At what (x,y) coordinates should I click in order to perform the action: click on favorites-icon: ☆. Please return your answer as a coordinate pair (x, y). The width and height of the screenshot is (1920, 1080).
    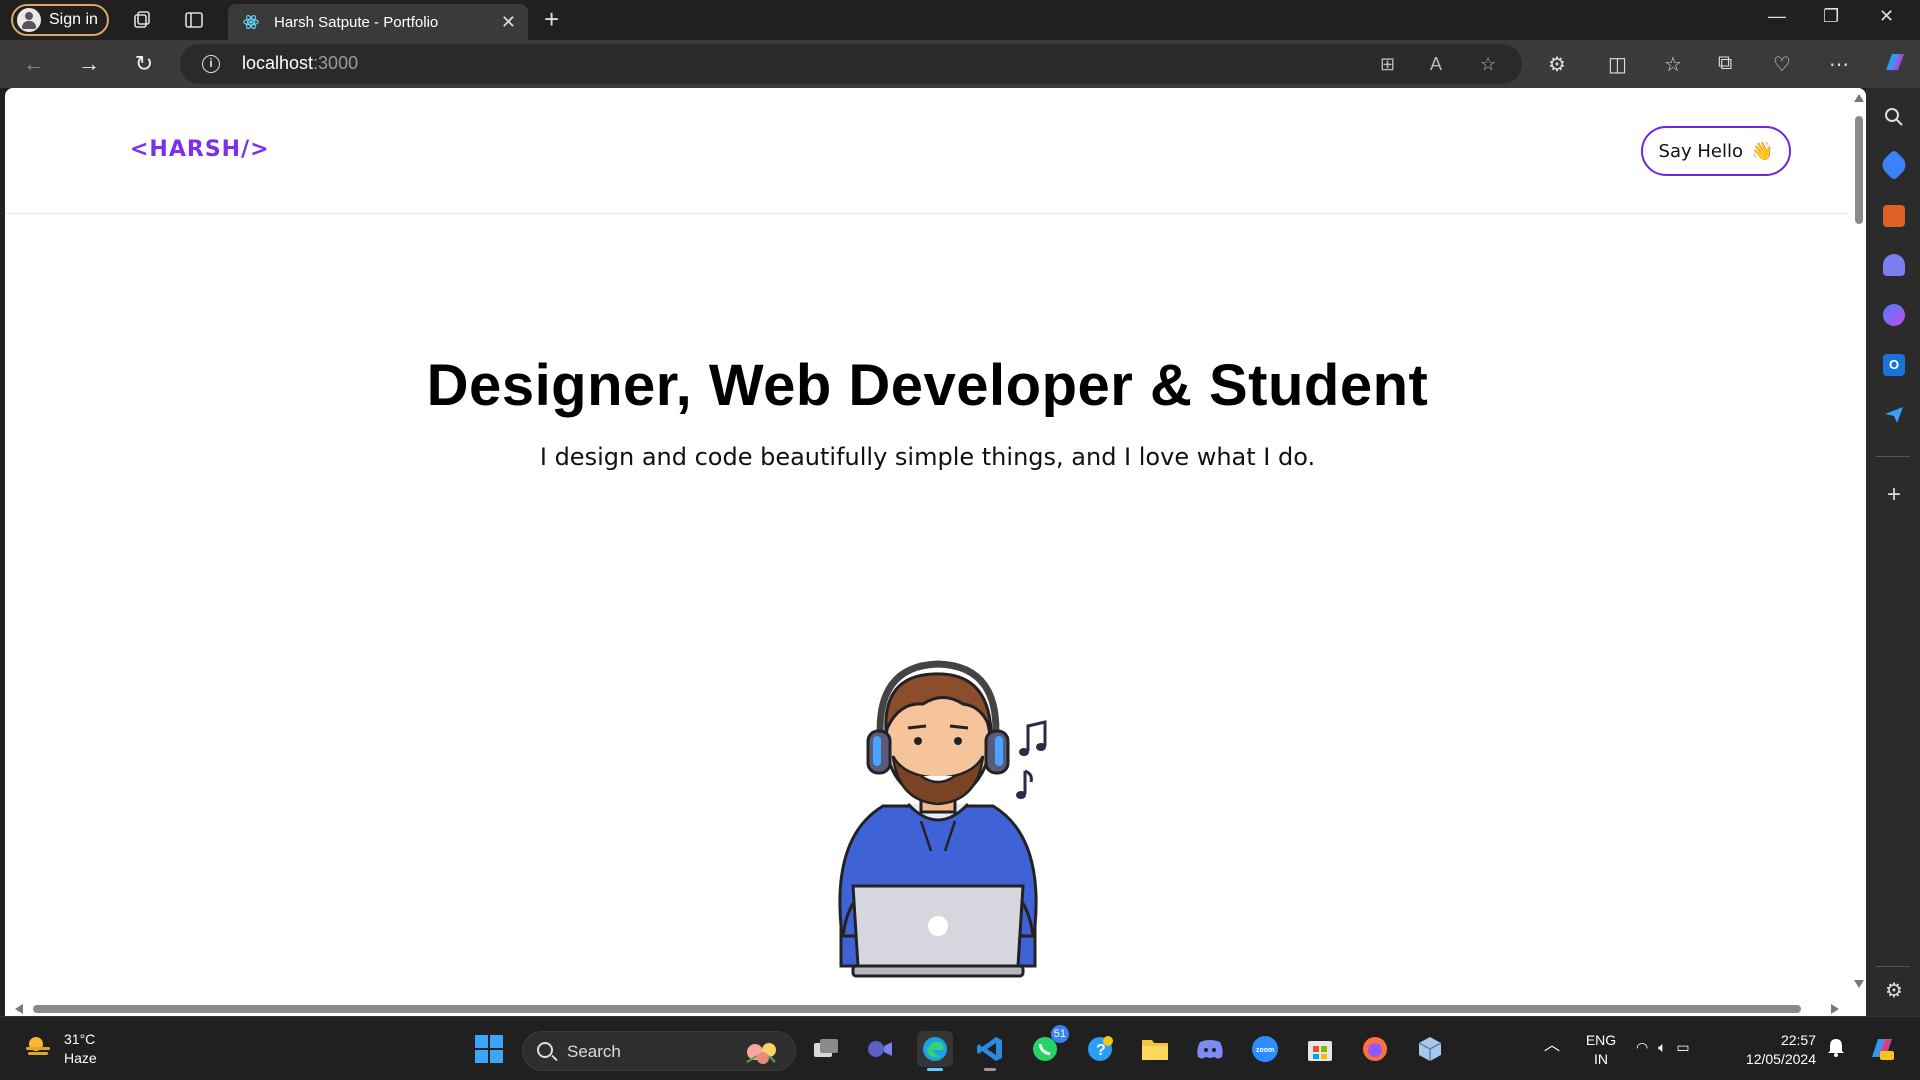
    Looking at the image, I should click on (1673, 64).